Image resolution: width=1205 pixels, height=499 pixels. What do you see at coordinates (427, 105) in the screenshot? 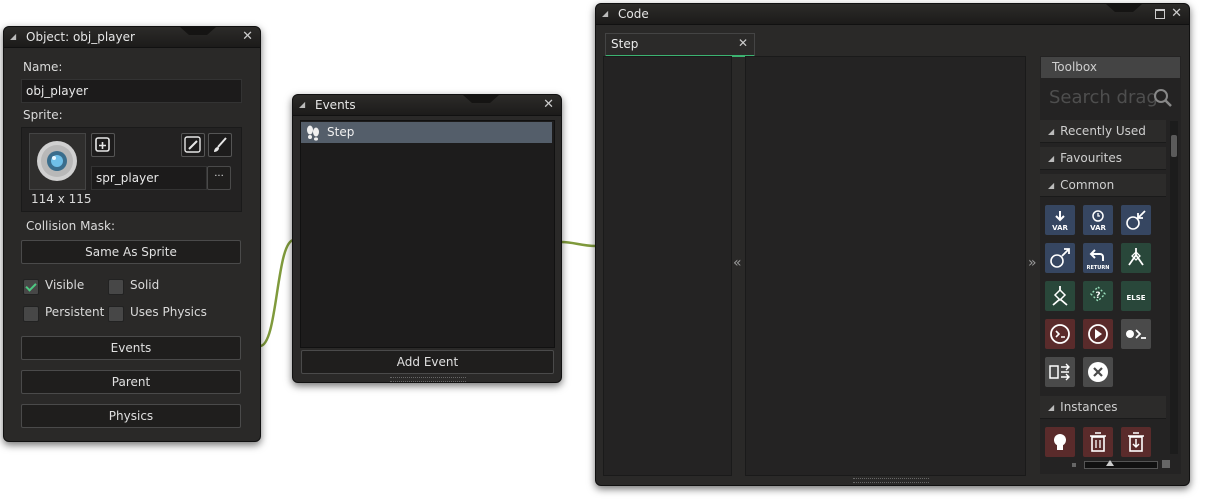
I see `events-window-titlebar: ◢ Events ✕` at bounding box center [427, 105].